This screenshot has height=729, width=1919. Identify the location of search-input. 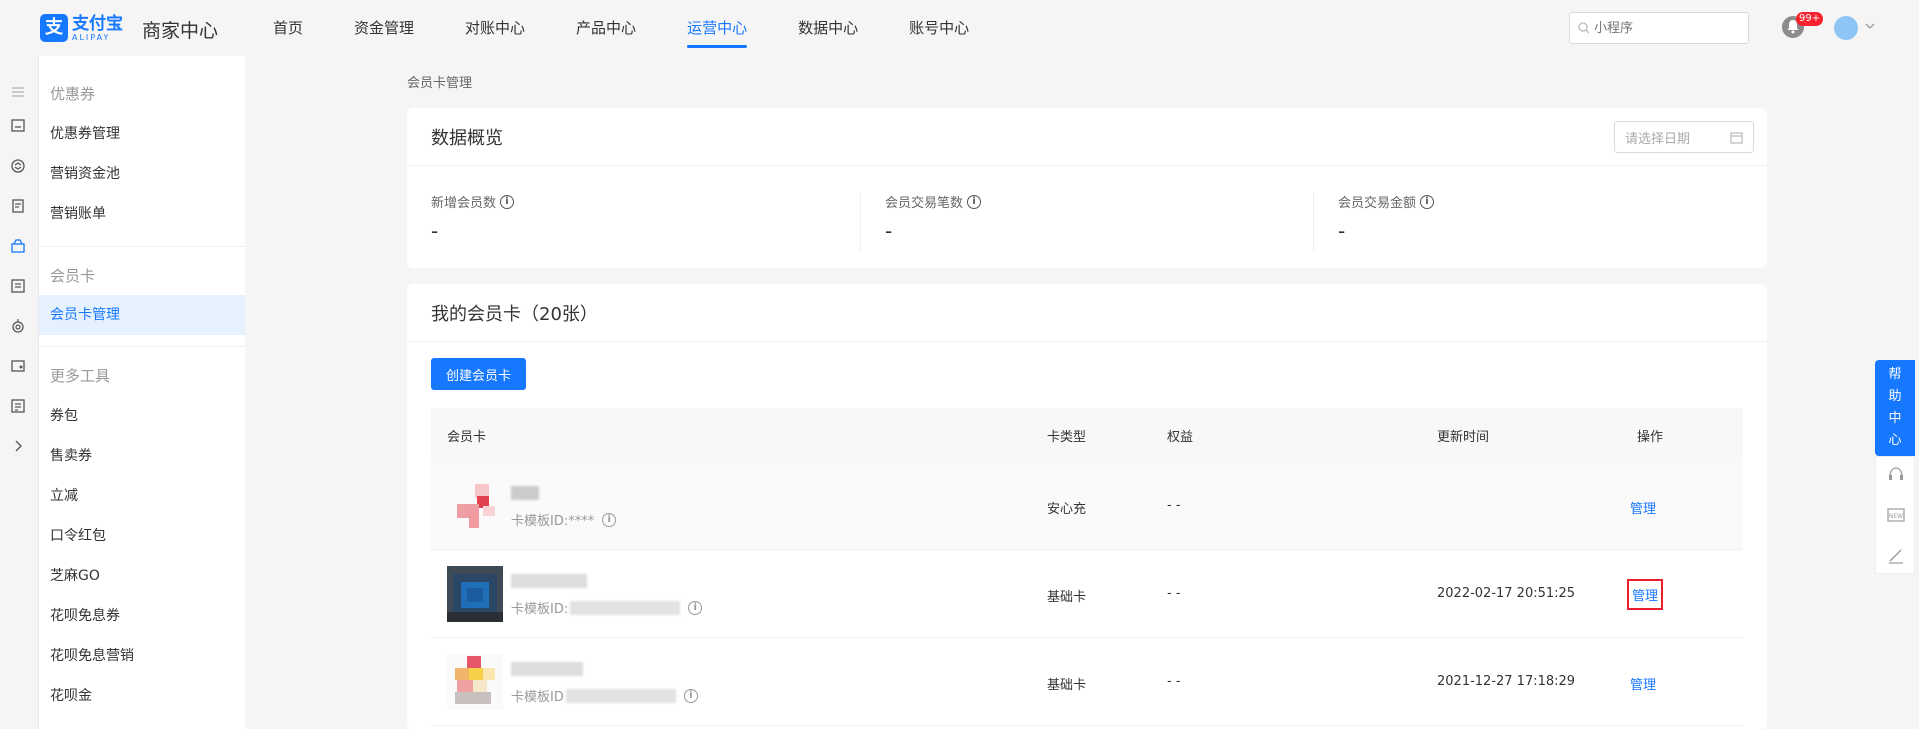
(1664, 28).